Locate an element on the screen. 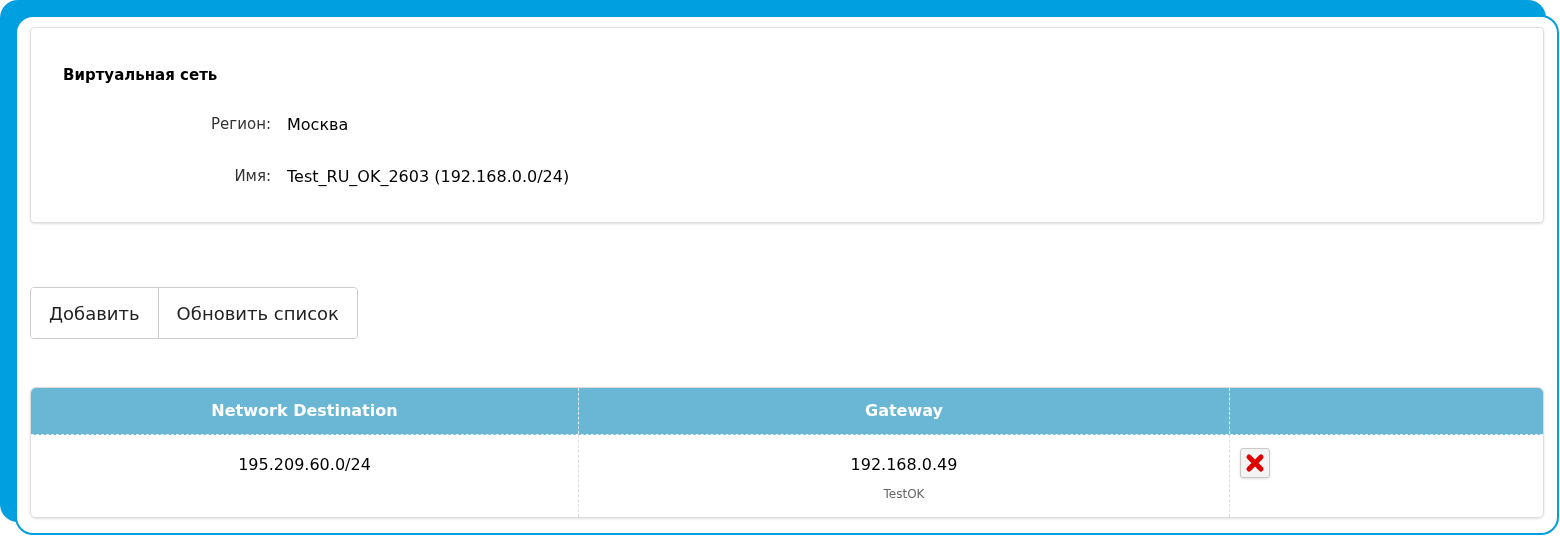  field-value: Москва is located at coordinates (318, 124).